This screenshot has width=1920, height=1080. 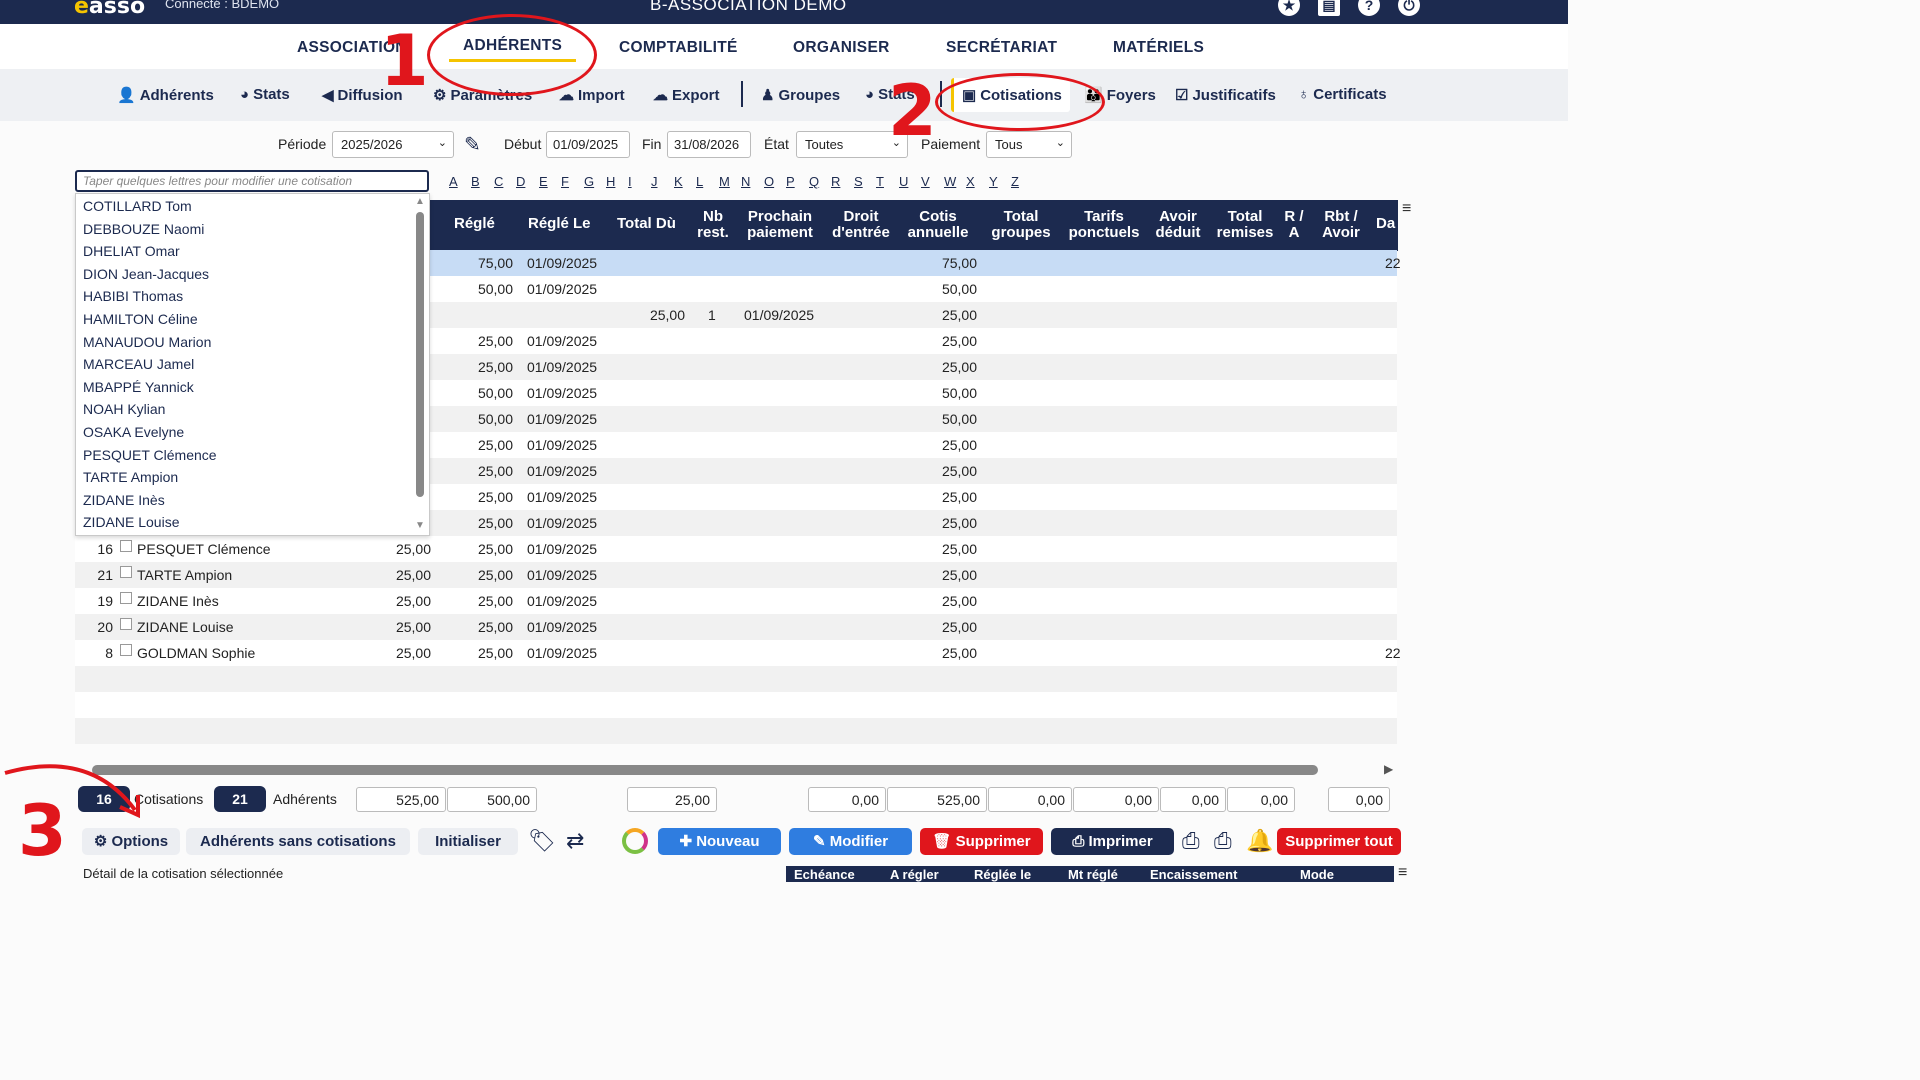 I want to click on supprimer-button: 🗑 Supprimer, so click(x=981, y=841).